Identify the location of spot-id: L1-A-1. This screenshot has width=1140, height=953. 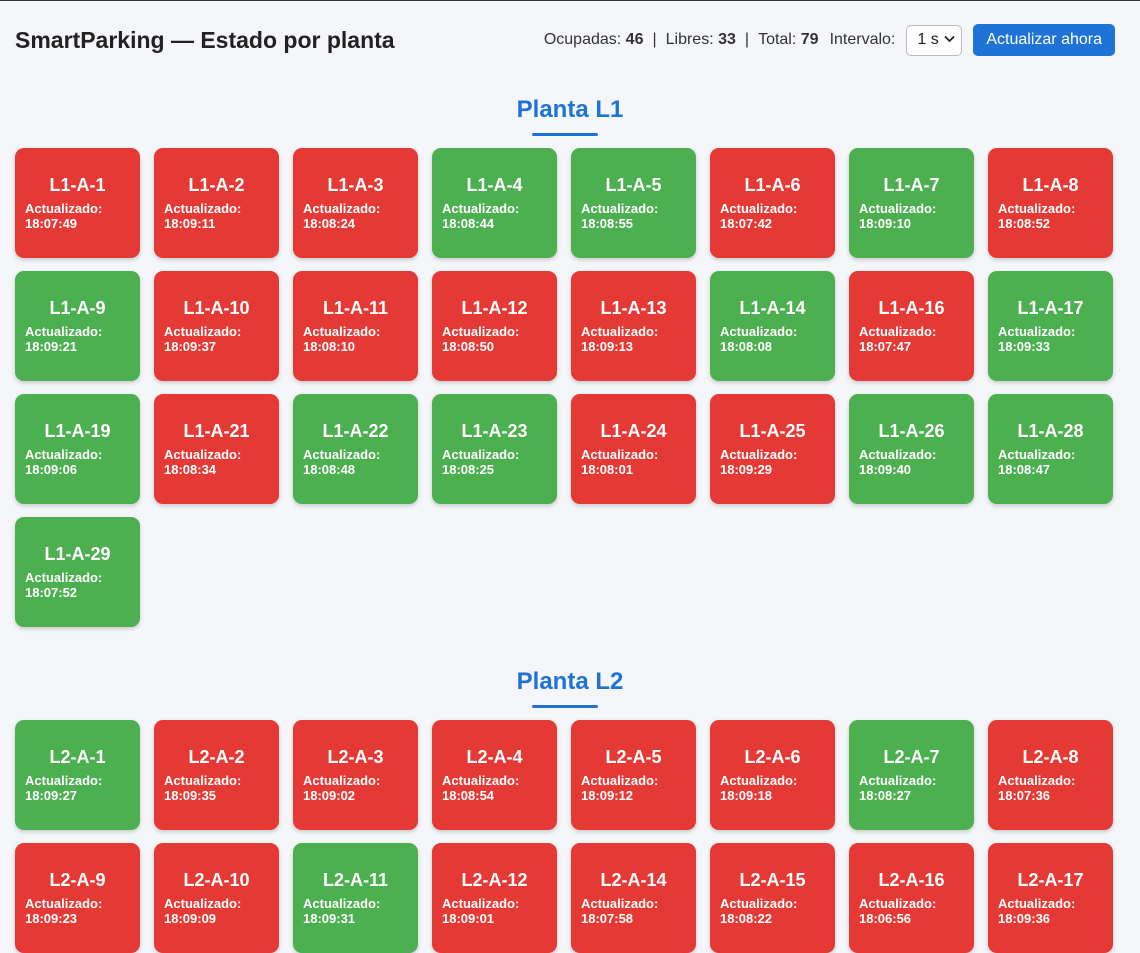
(77, 185).